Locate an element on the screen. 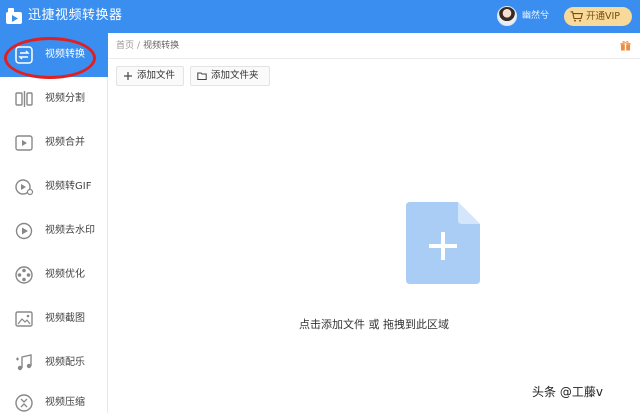 Image resolution: width=640 pixels, height=413 pixels. music-icon is located at coordinates (24, 362).